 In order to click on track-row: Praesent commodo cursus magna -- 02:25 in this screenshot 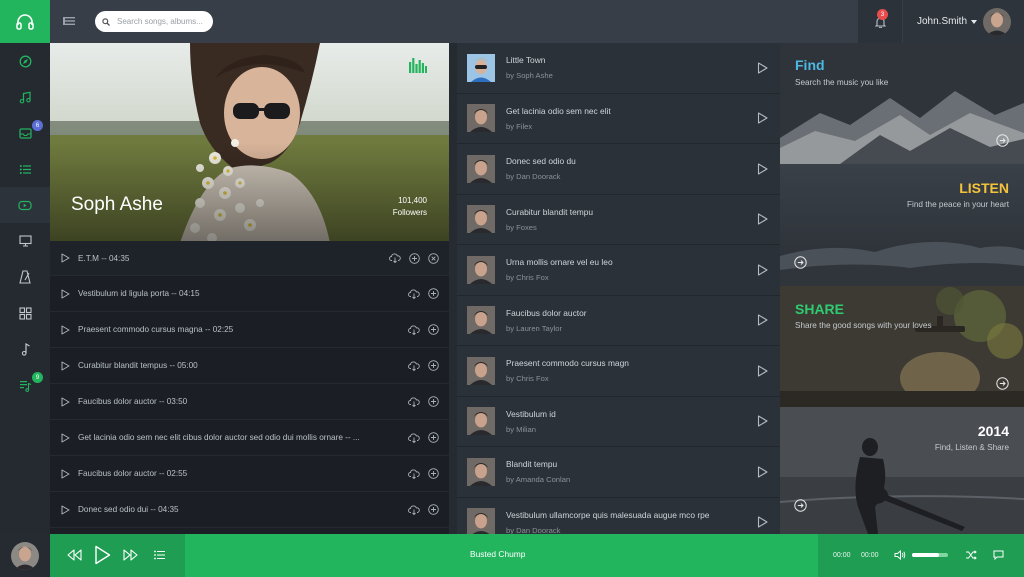, I will do `click(249, 330)`.